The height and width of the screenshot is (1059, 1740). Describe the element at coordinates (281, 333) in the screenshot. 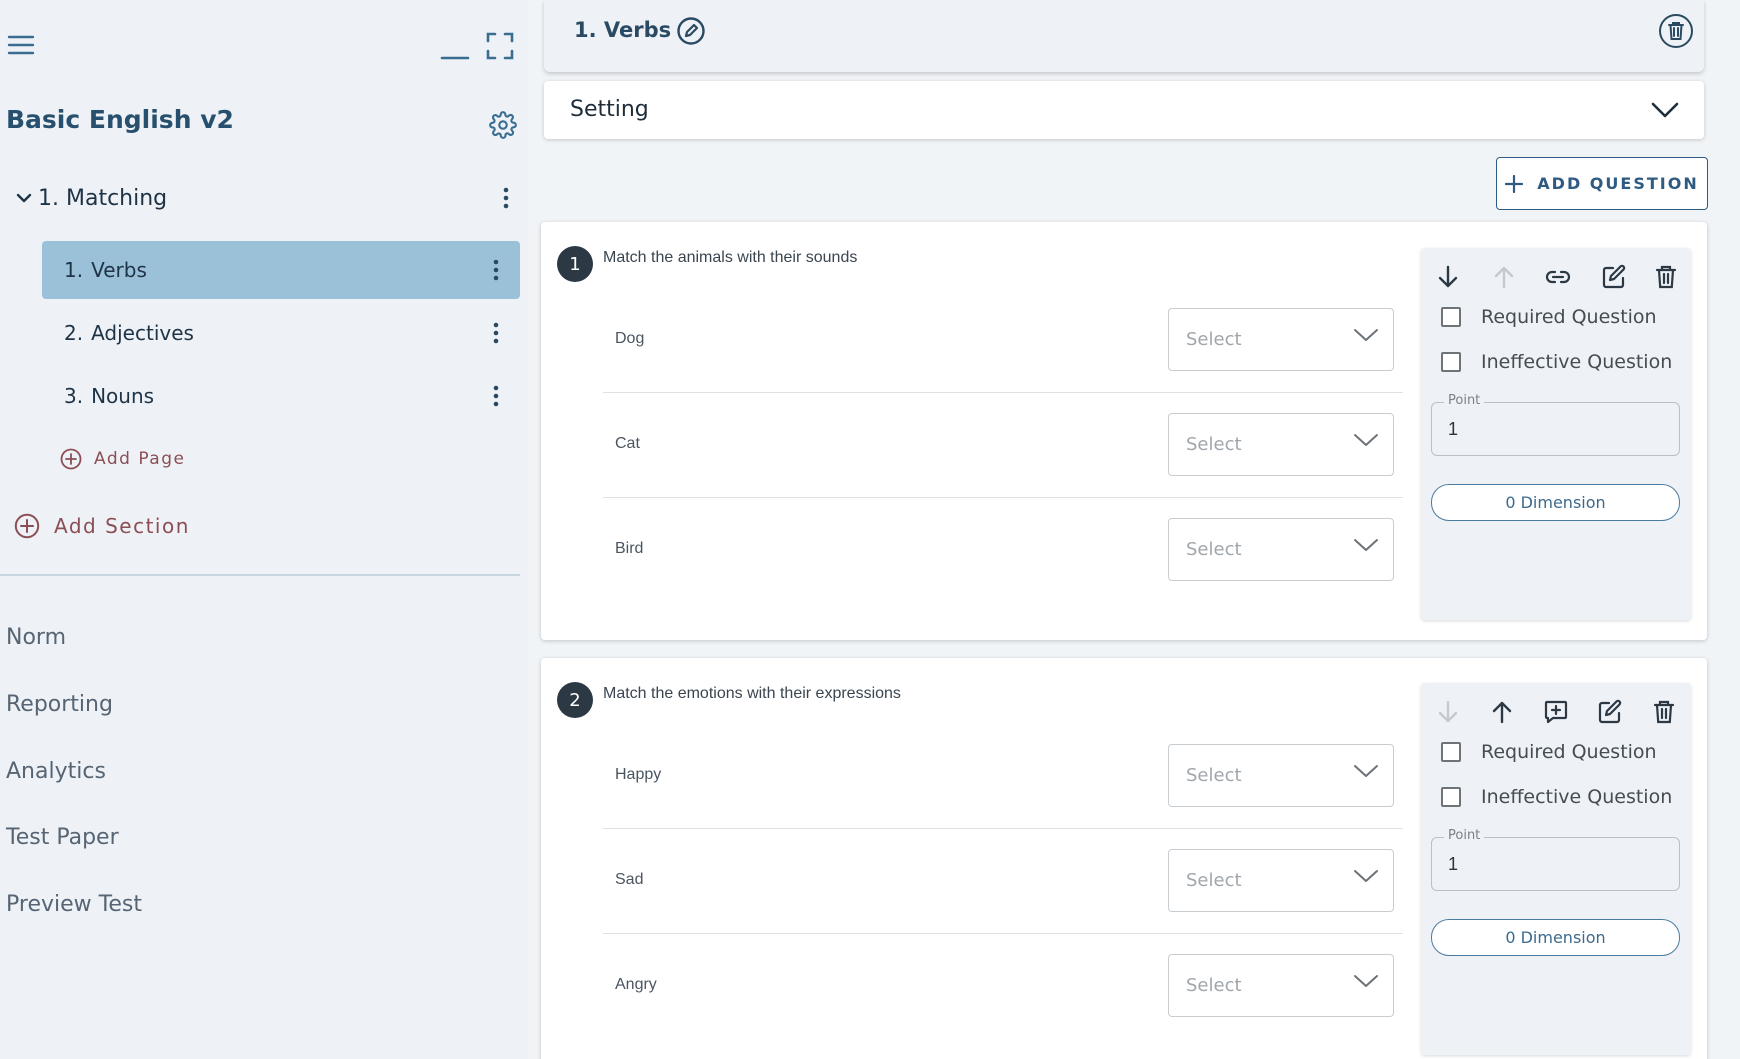

I see `page-item-adjectives: 2. Adjectives` at that location.